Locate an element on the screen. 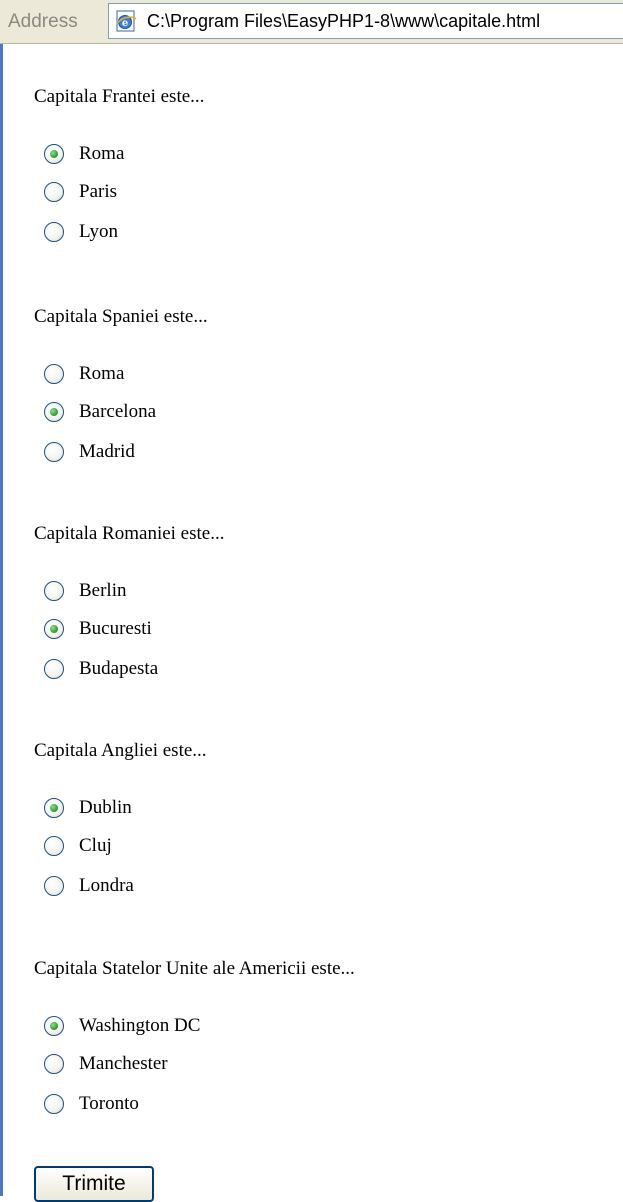 Image resolution: width=623 pixels, height=1202 pixels. option-label: Bucuresti is located at coordinates (115, 629).